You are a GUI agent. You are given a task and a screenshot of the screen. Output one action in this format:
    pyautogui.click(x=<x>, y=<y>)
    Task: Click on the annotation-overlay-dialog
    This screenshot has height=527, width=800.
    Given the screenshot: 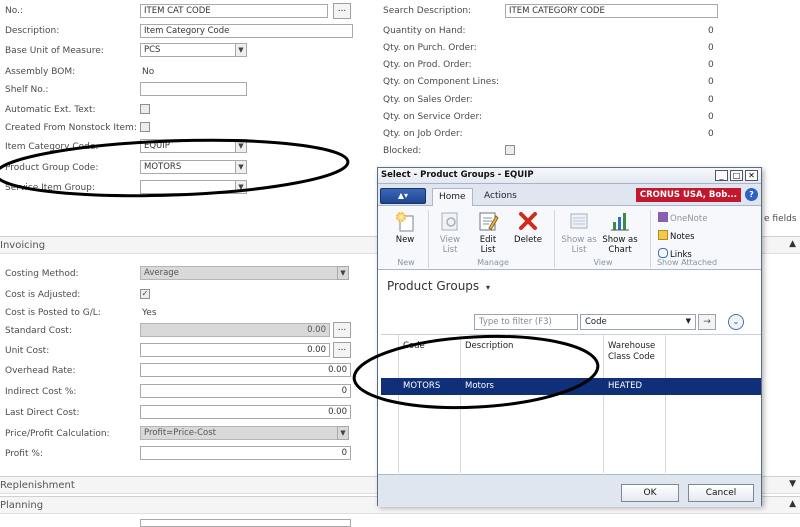 What is the action you would take?
    pyautogui.click(x=476, y=372)
    